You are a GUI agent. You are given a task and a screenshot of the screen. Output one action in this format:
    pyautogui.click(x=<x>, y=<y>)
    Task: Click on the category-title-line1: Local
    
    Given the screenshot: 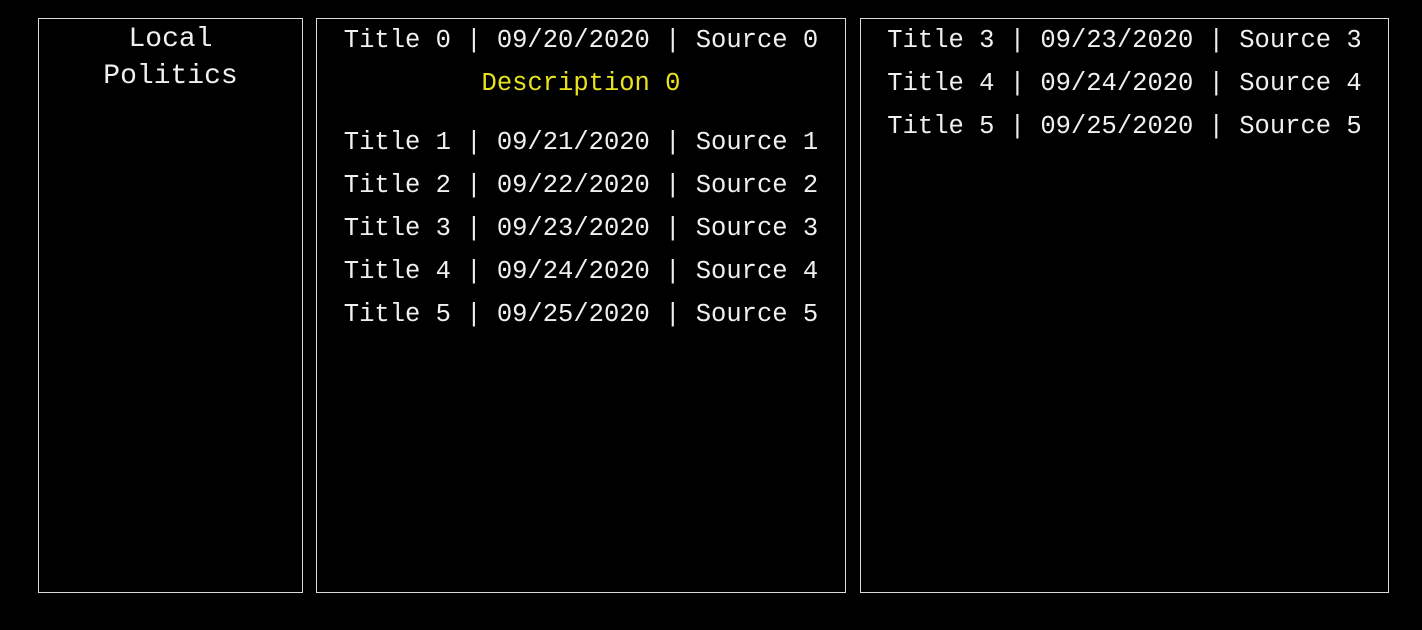 What is the action you would take?
    pyautogui.click(x=170, y=39)
    